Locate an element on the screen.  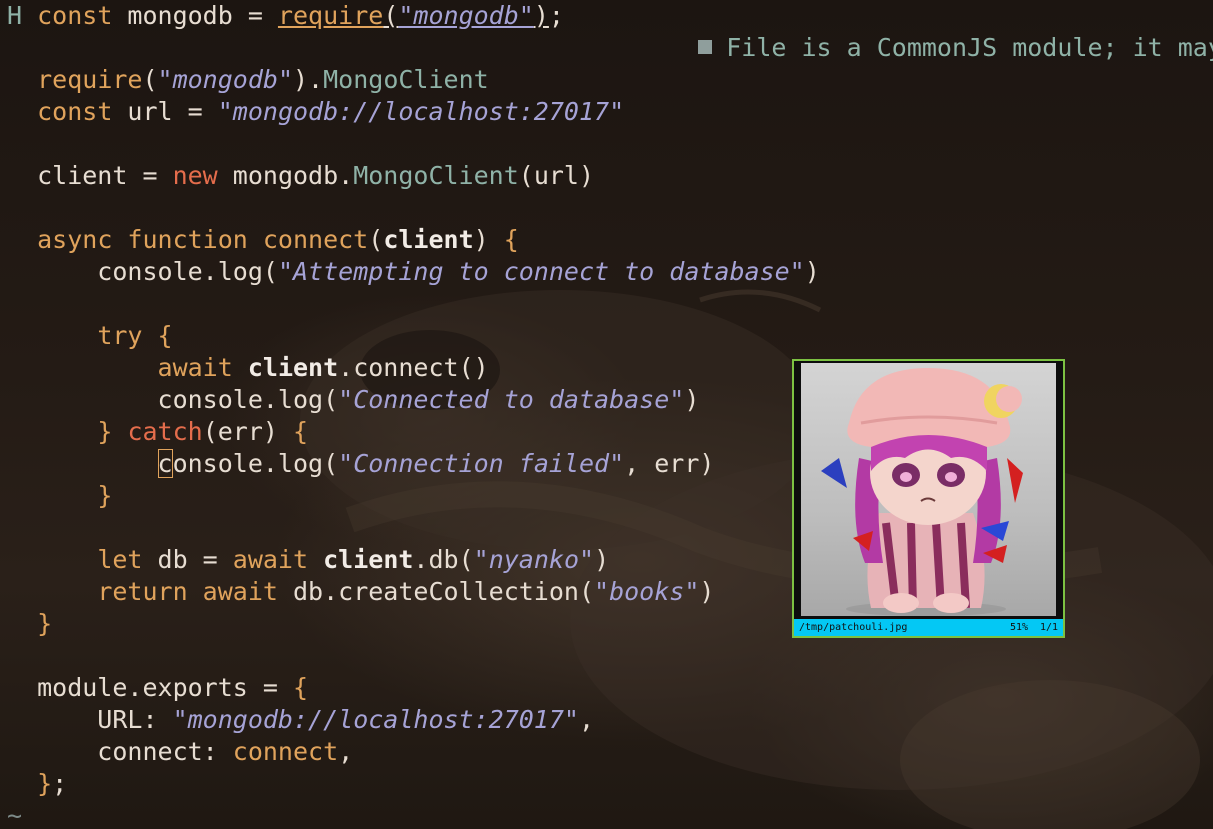
code-token: "Attempting to connect to database" is located at coordinates (541, 271).